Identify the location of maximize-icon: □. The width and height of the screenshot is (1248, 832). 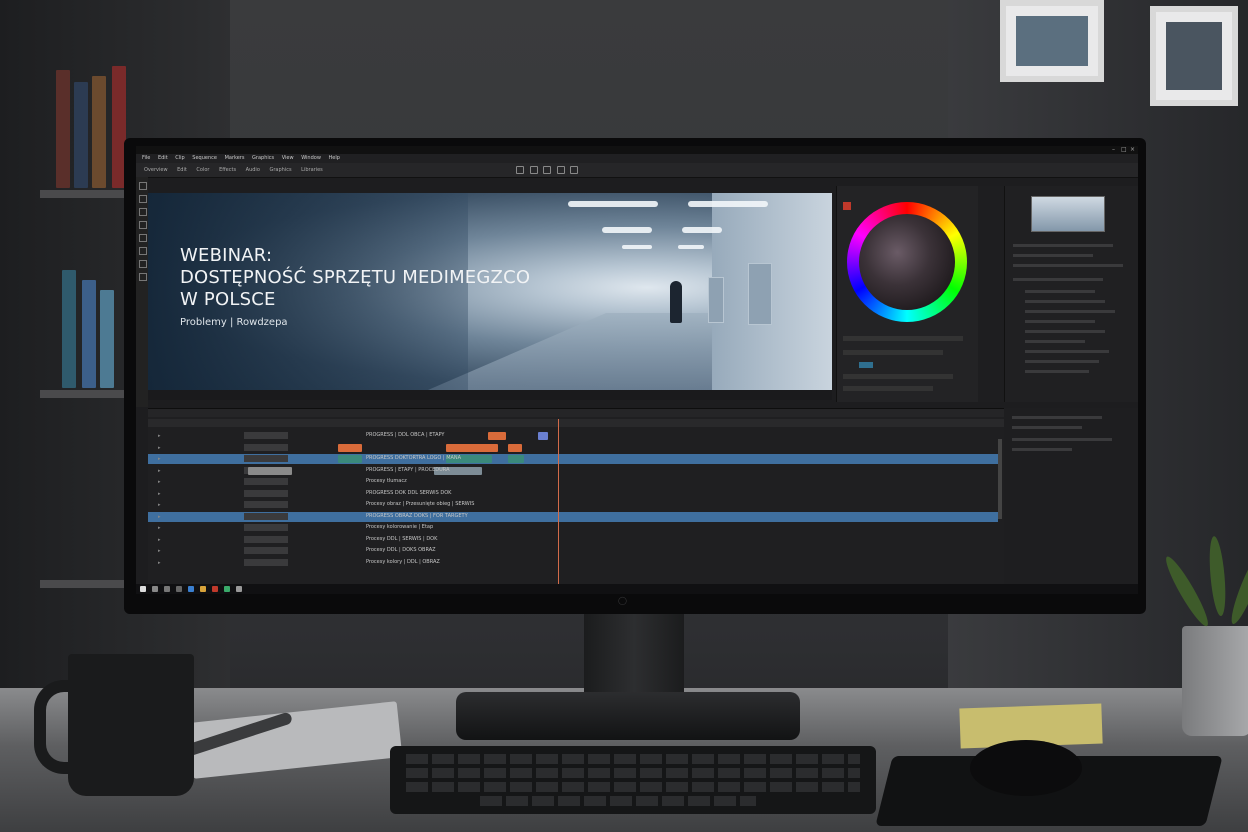
(1124, 150).